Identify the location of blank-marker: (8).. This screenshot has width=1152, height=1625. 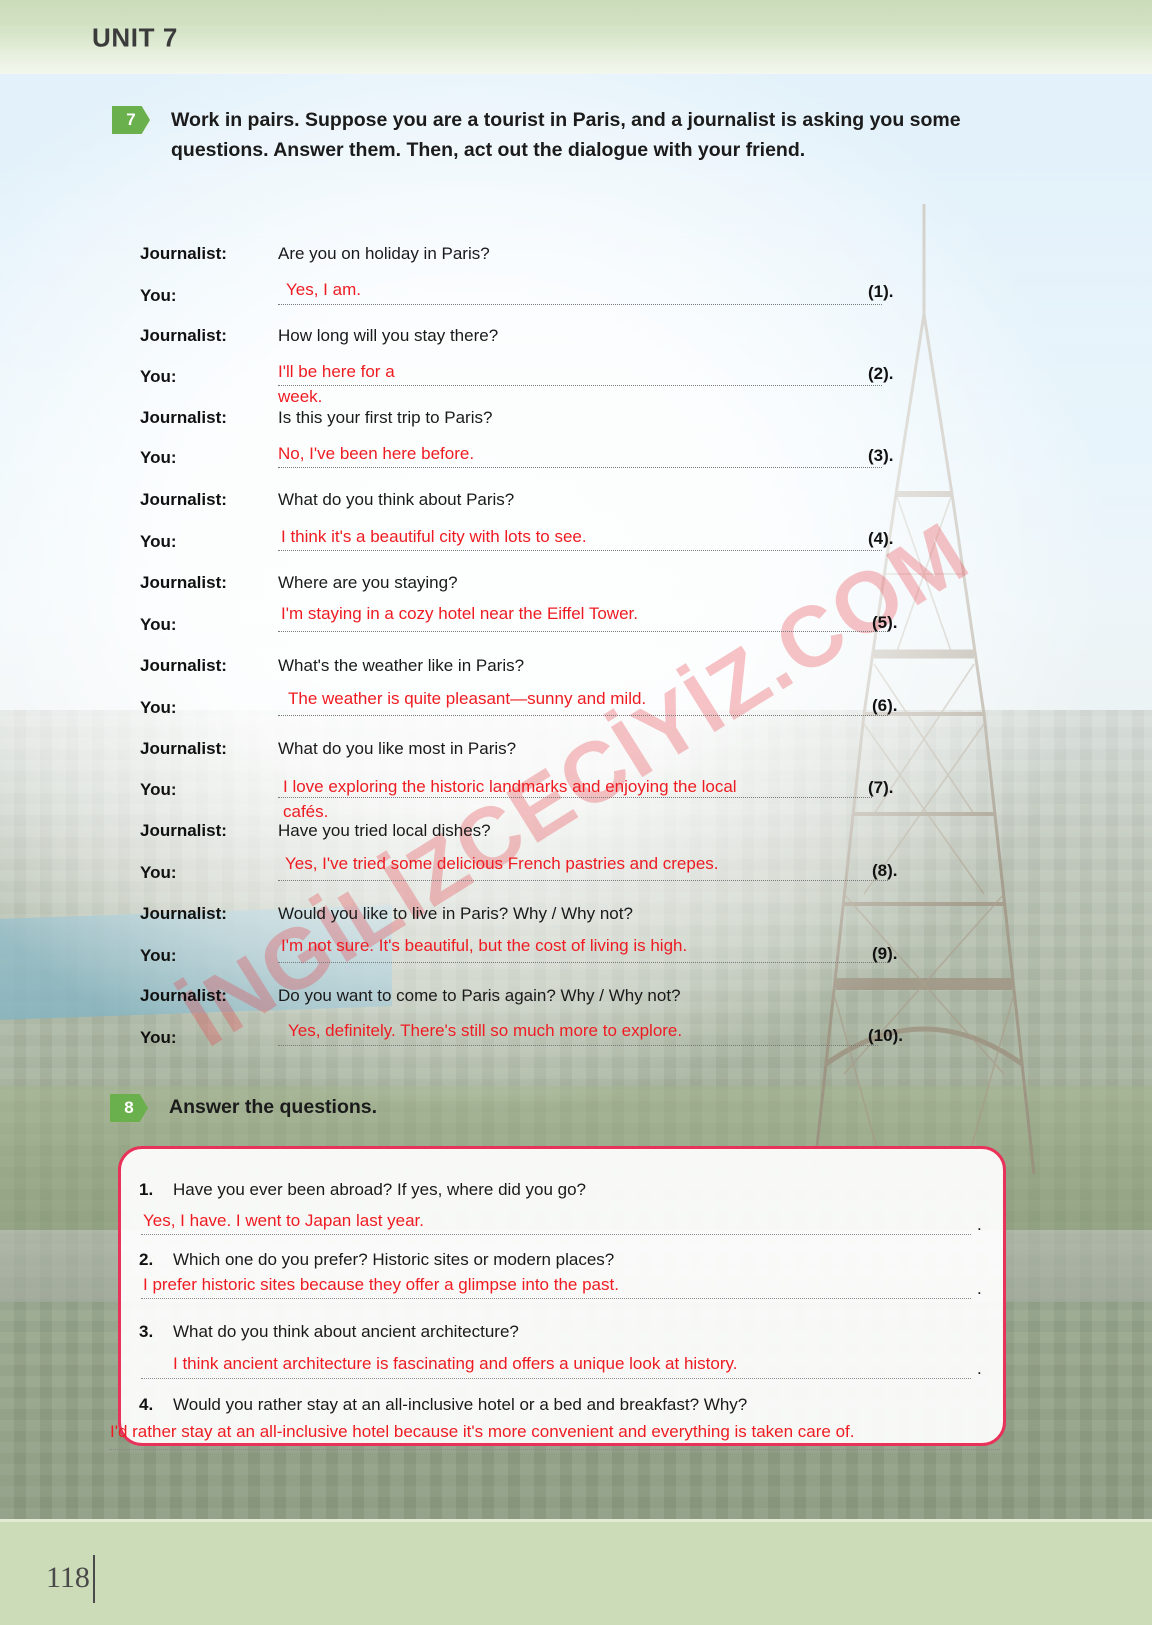
(885, 870).